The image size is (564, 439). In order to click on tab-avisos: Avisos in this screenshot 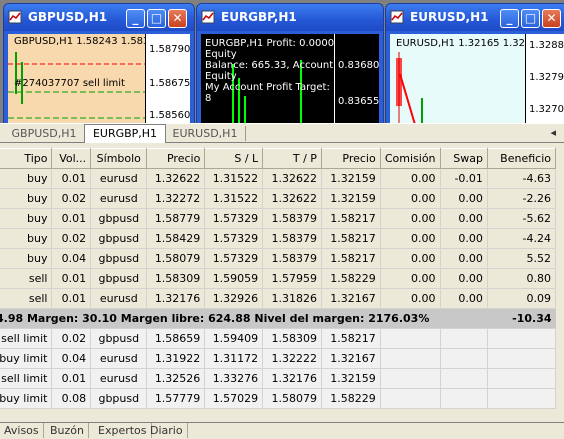, I will do `click(22, 430)`.